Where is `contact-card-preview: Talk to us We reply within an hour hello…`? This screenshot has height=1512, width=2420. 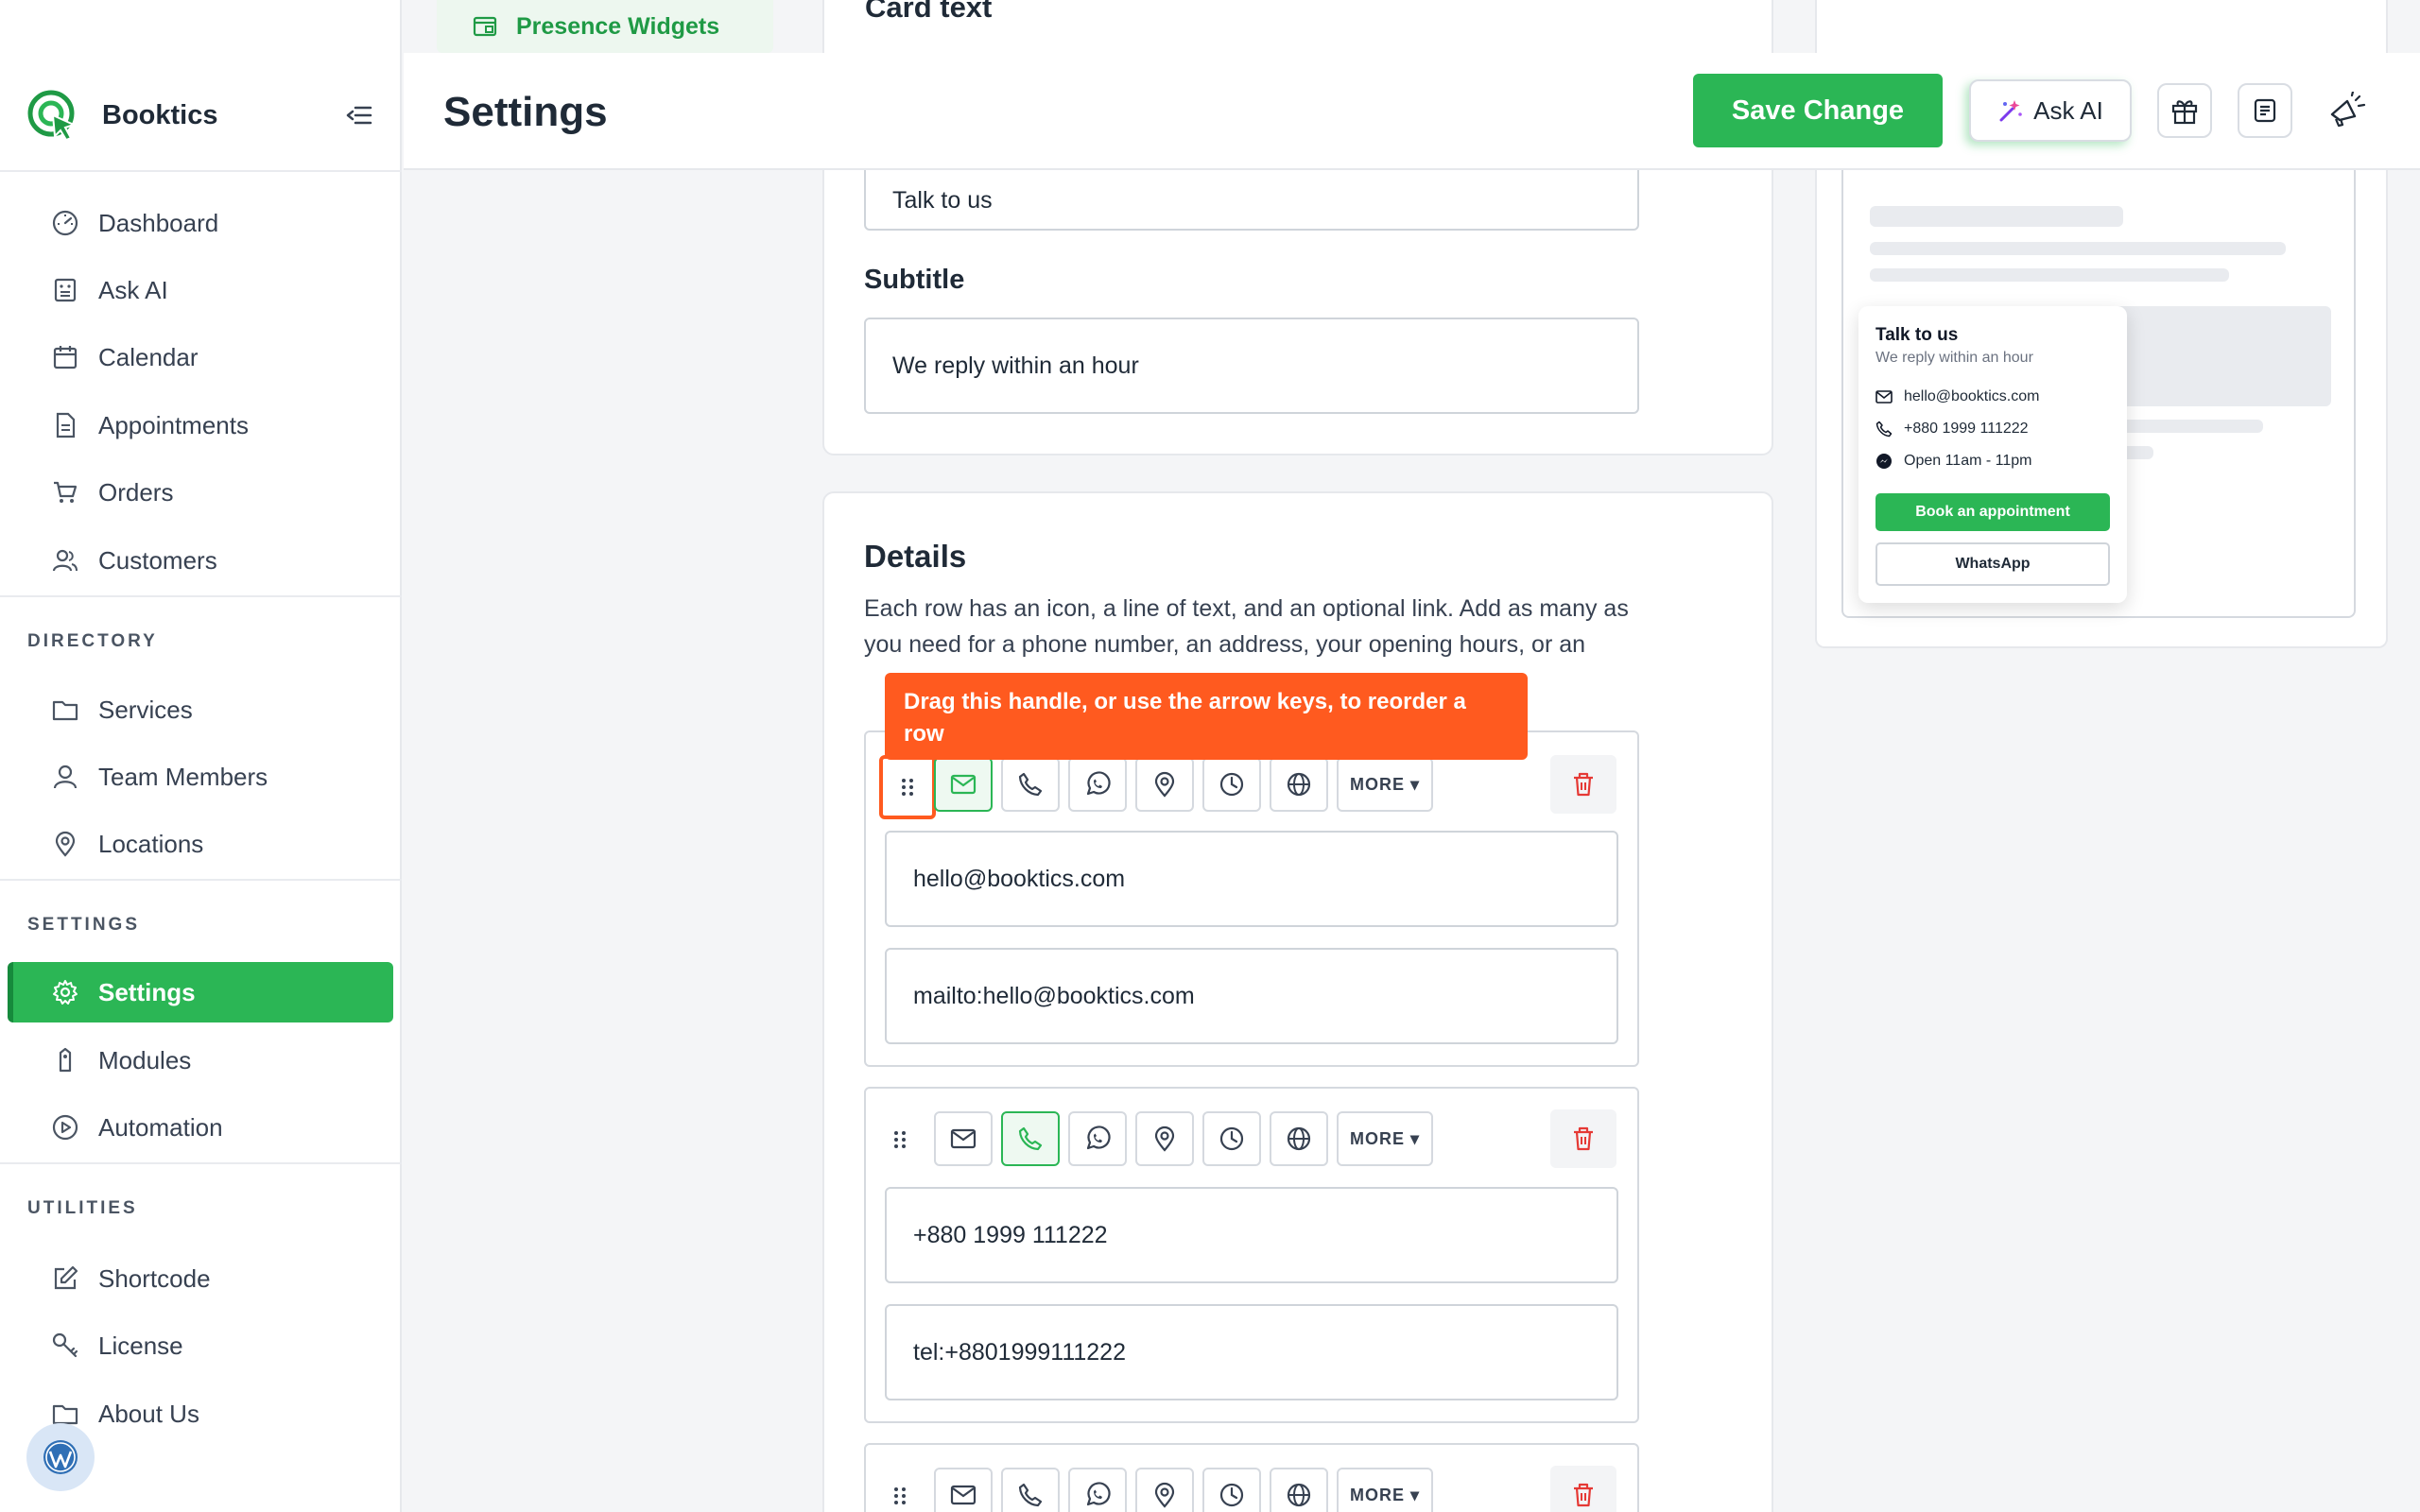
contact-card-preview: Talk to us We reply within an hour hello… is located at coordinates (1993, 454).